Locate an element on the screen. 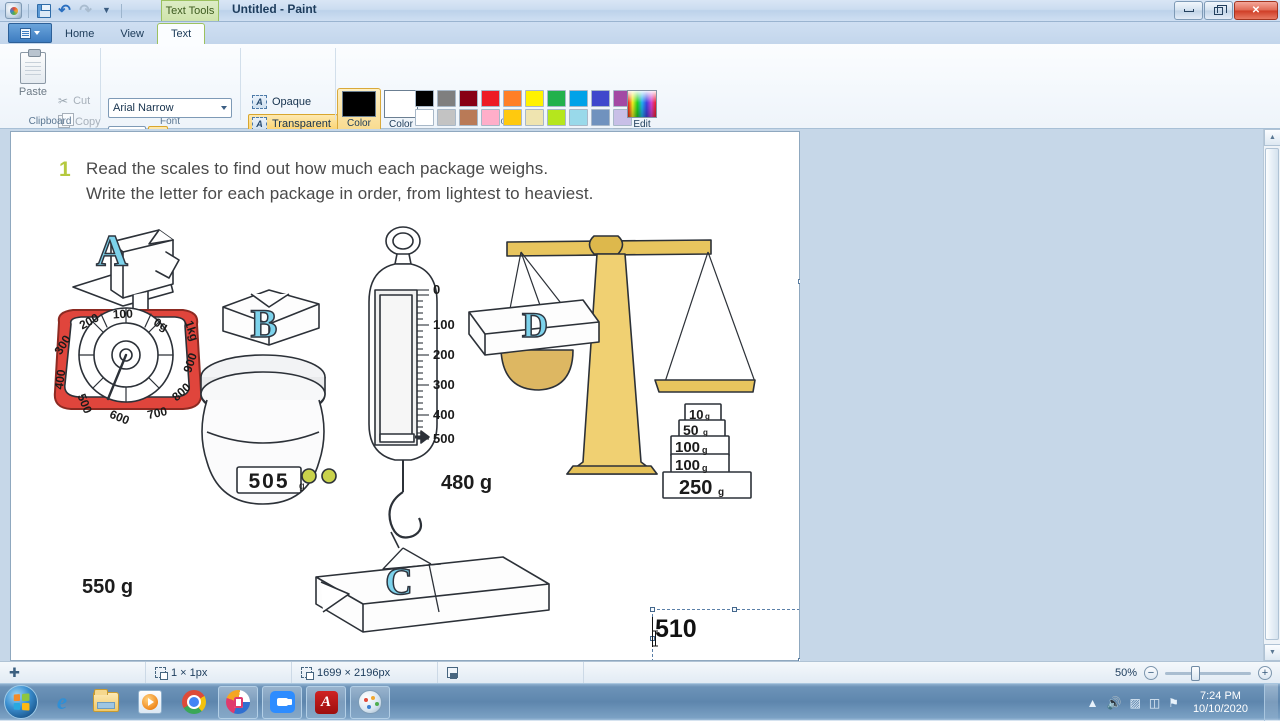  cursor-position-cell: ✚ is located at coordinates (73, 672).